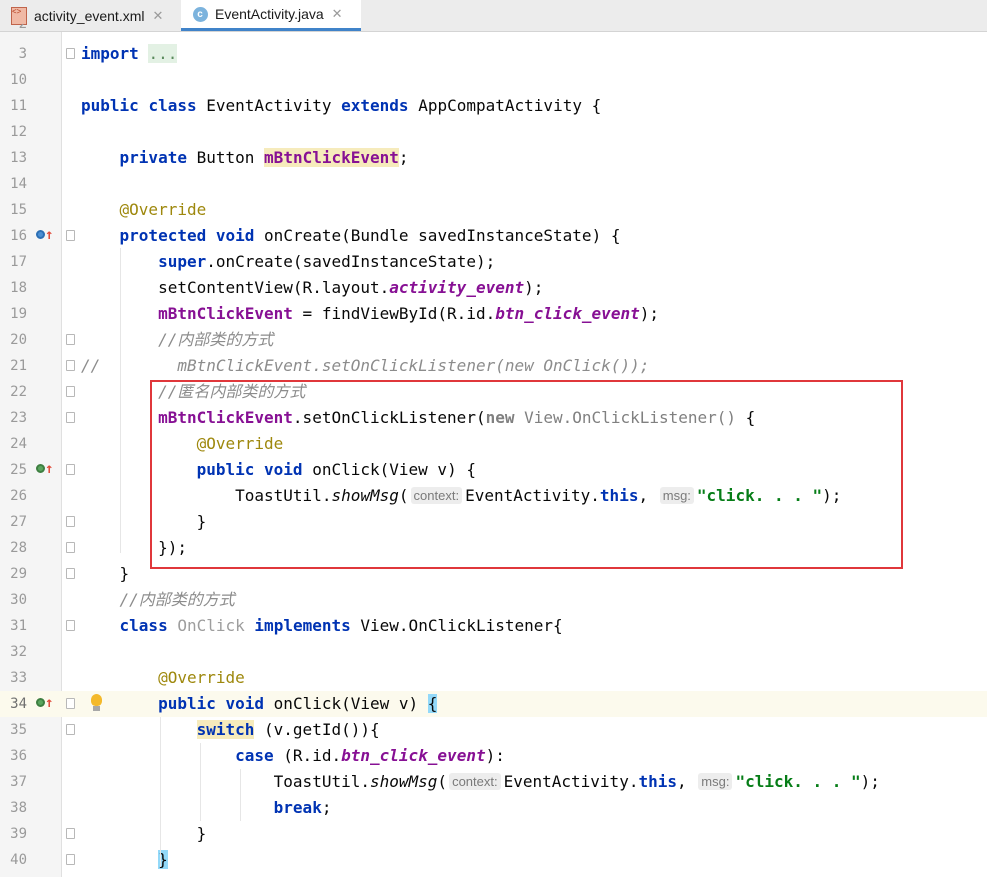 The height and width of the screenshot is (877, 987). I want to click on line-number: 36, so click(18, 756).